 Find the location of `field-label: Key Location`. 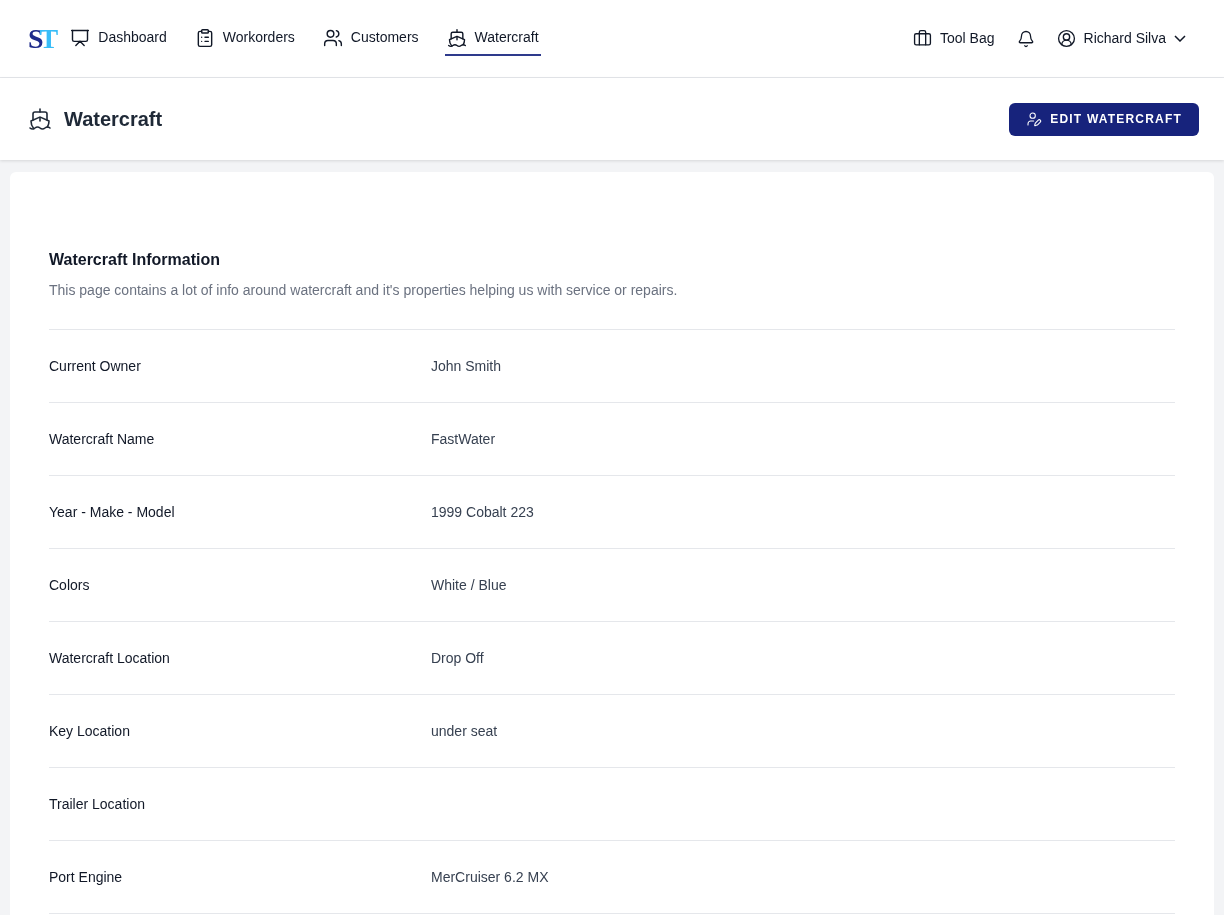

field-label: Key Location is located at coordinates (90, 731).